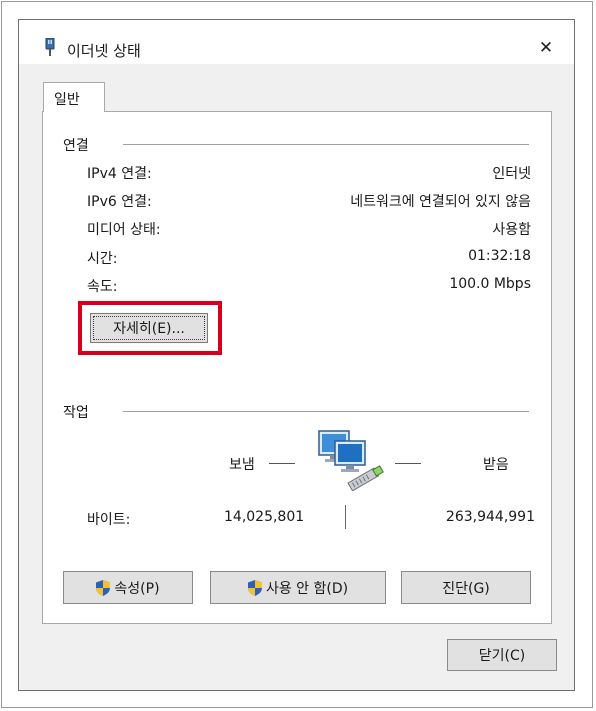 The height and width of the screenshot is (711, 596). Describe the element at coordinates (282, 463) in the screenshot. I see `sent-connector-line` at that location.